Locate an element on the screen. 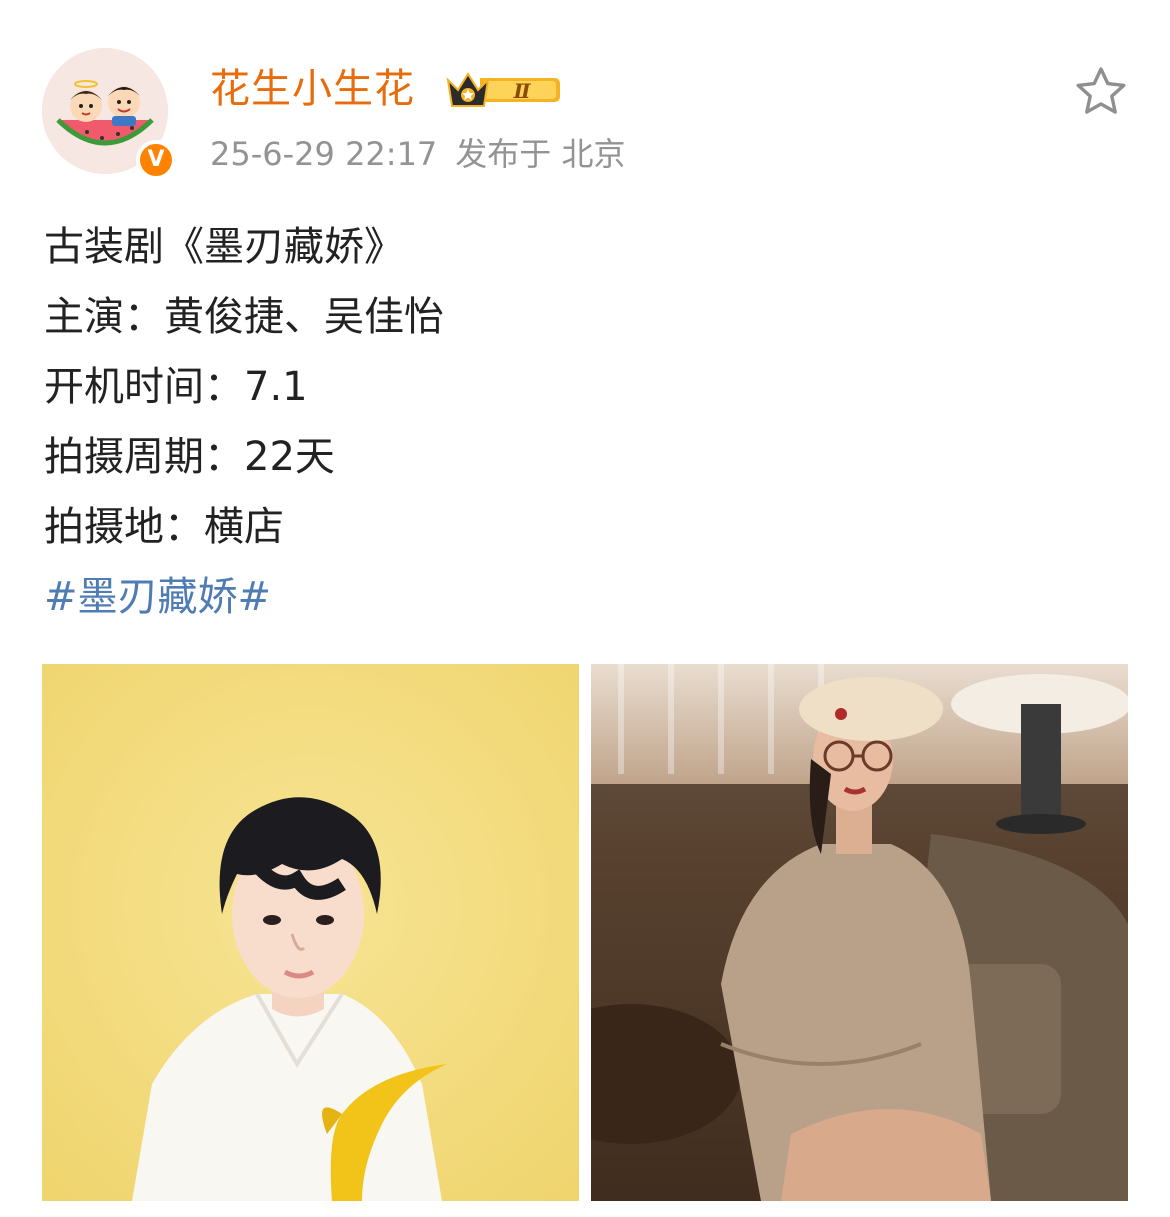  favorite-button is located at coordinates (1101, 92).